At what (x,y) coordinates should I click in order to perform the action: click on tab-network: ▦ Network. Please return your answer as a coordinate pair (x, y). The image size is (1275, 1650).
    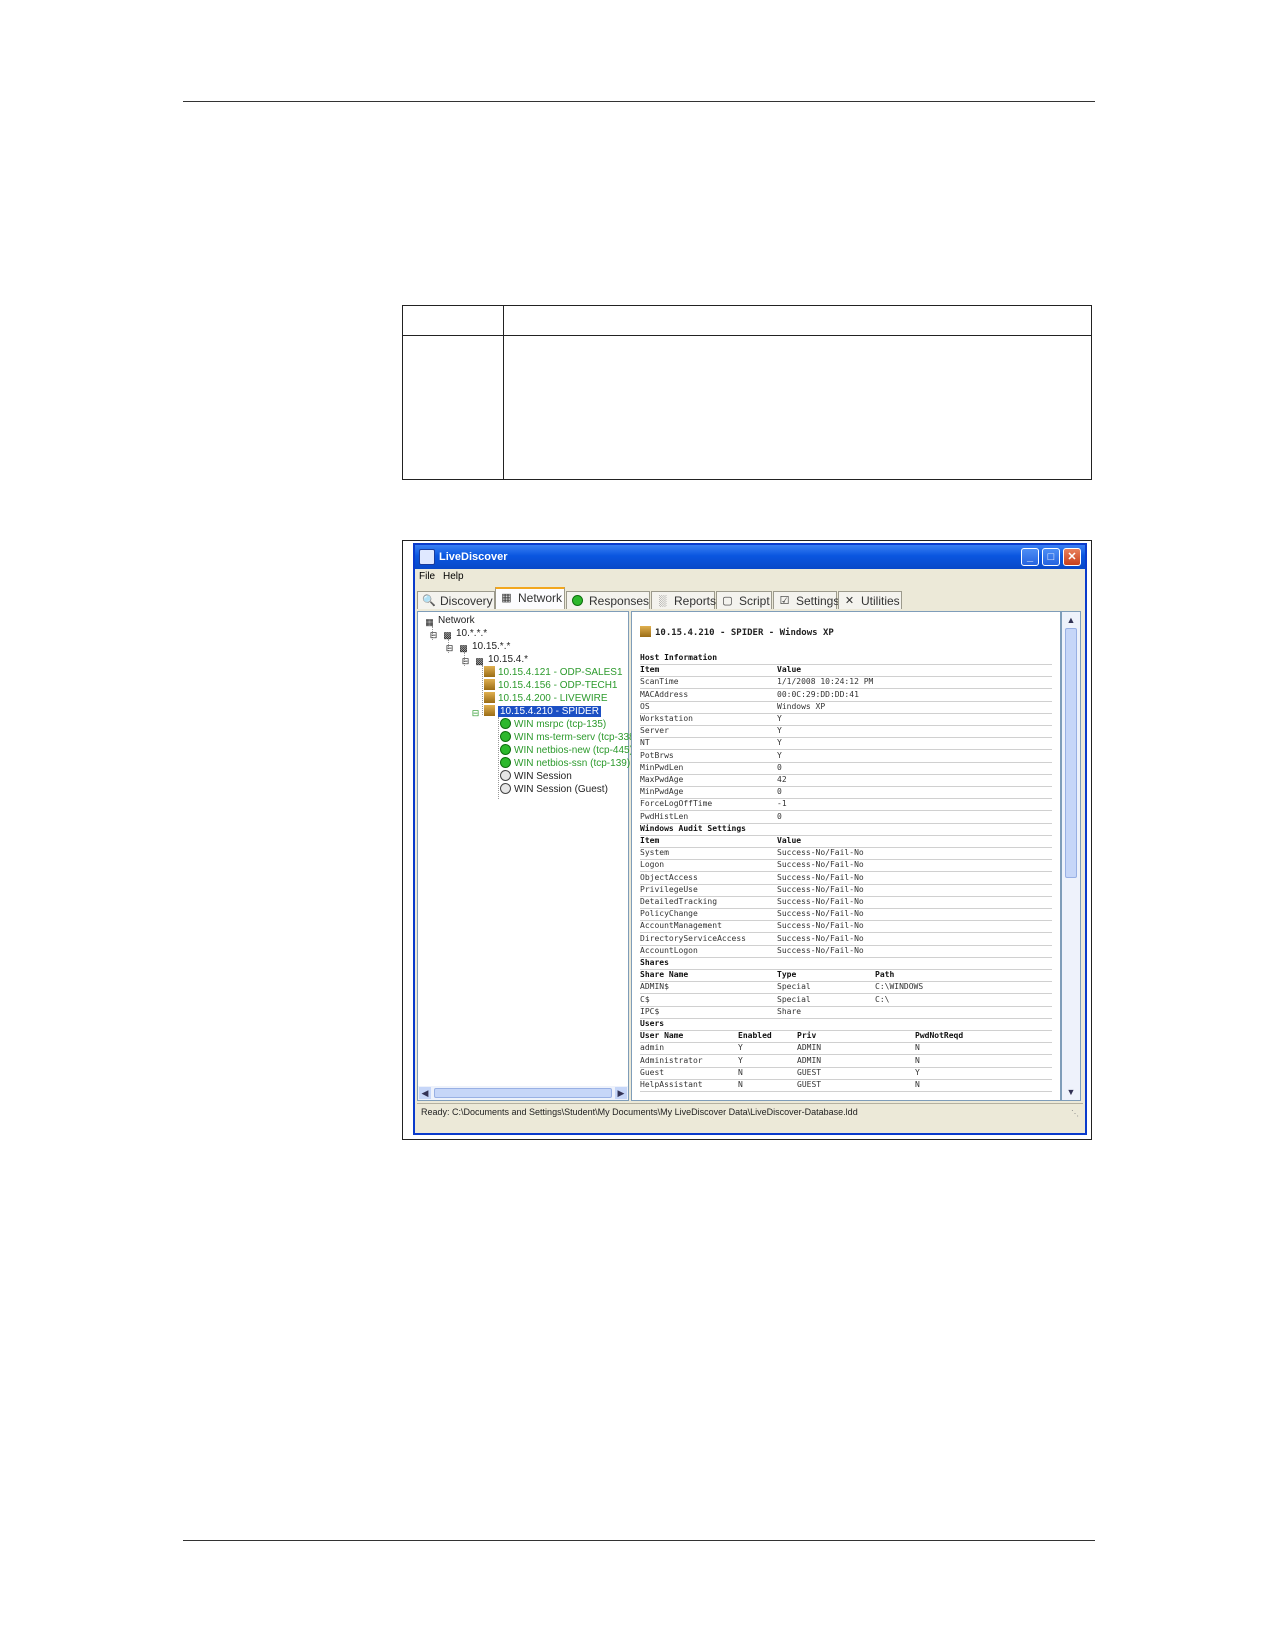
    Looking at the image, I should click on (530, 598).